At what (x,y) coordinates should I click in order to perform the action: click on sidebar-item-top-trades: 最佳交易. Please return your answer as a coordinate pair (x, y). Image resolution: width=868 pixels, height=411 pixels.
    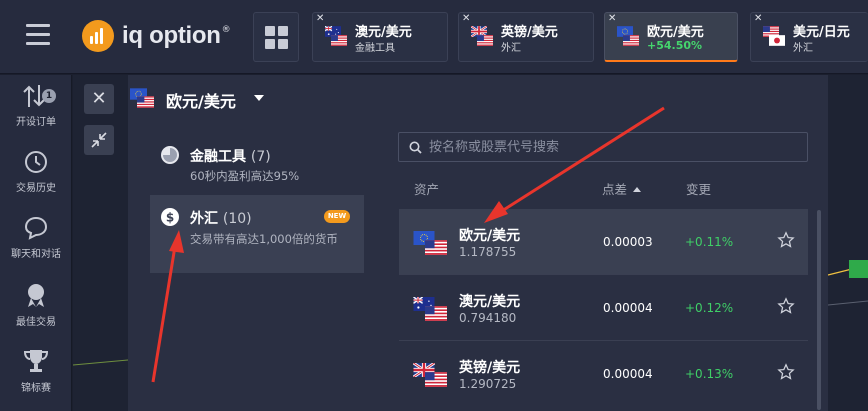
    Looking at the image, I should click on (36, 304).